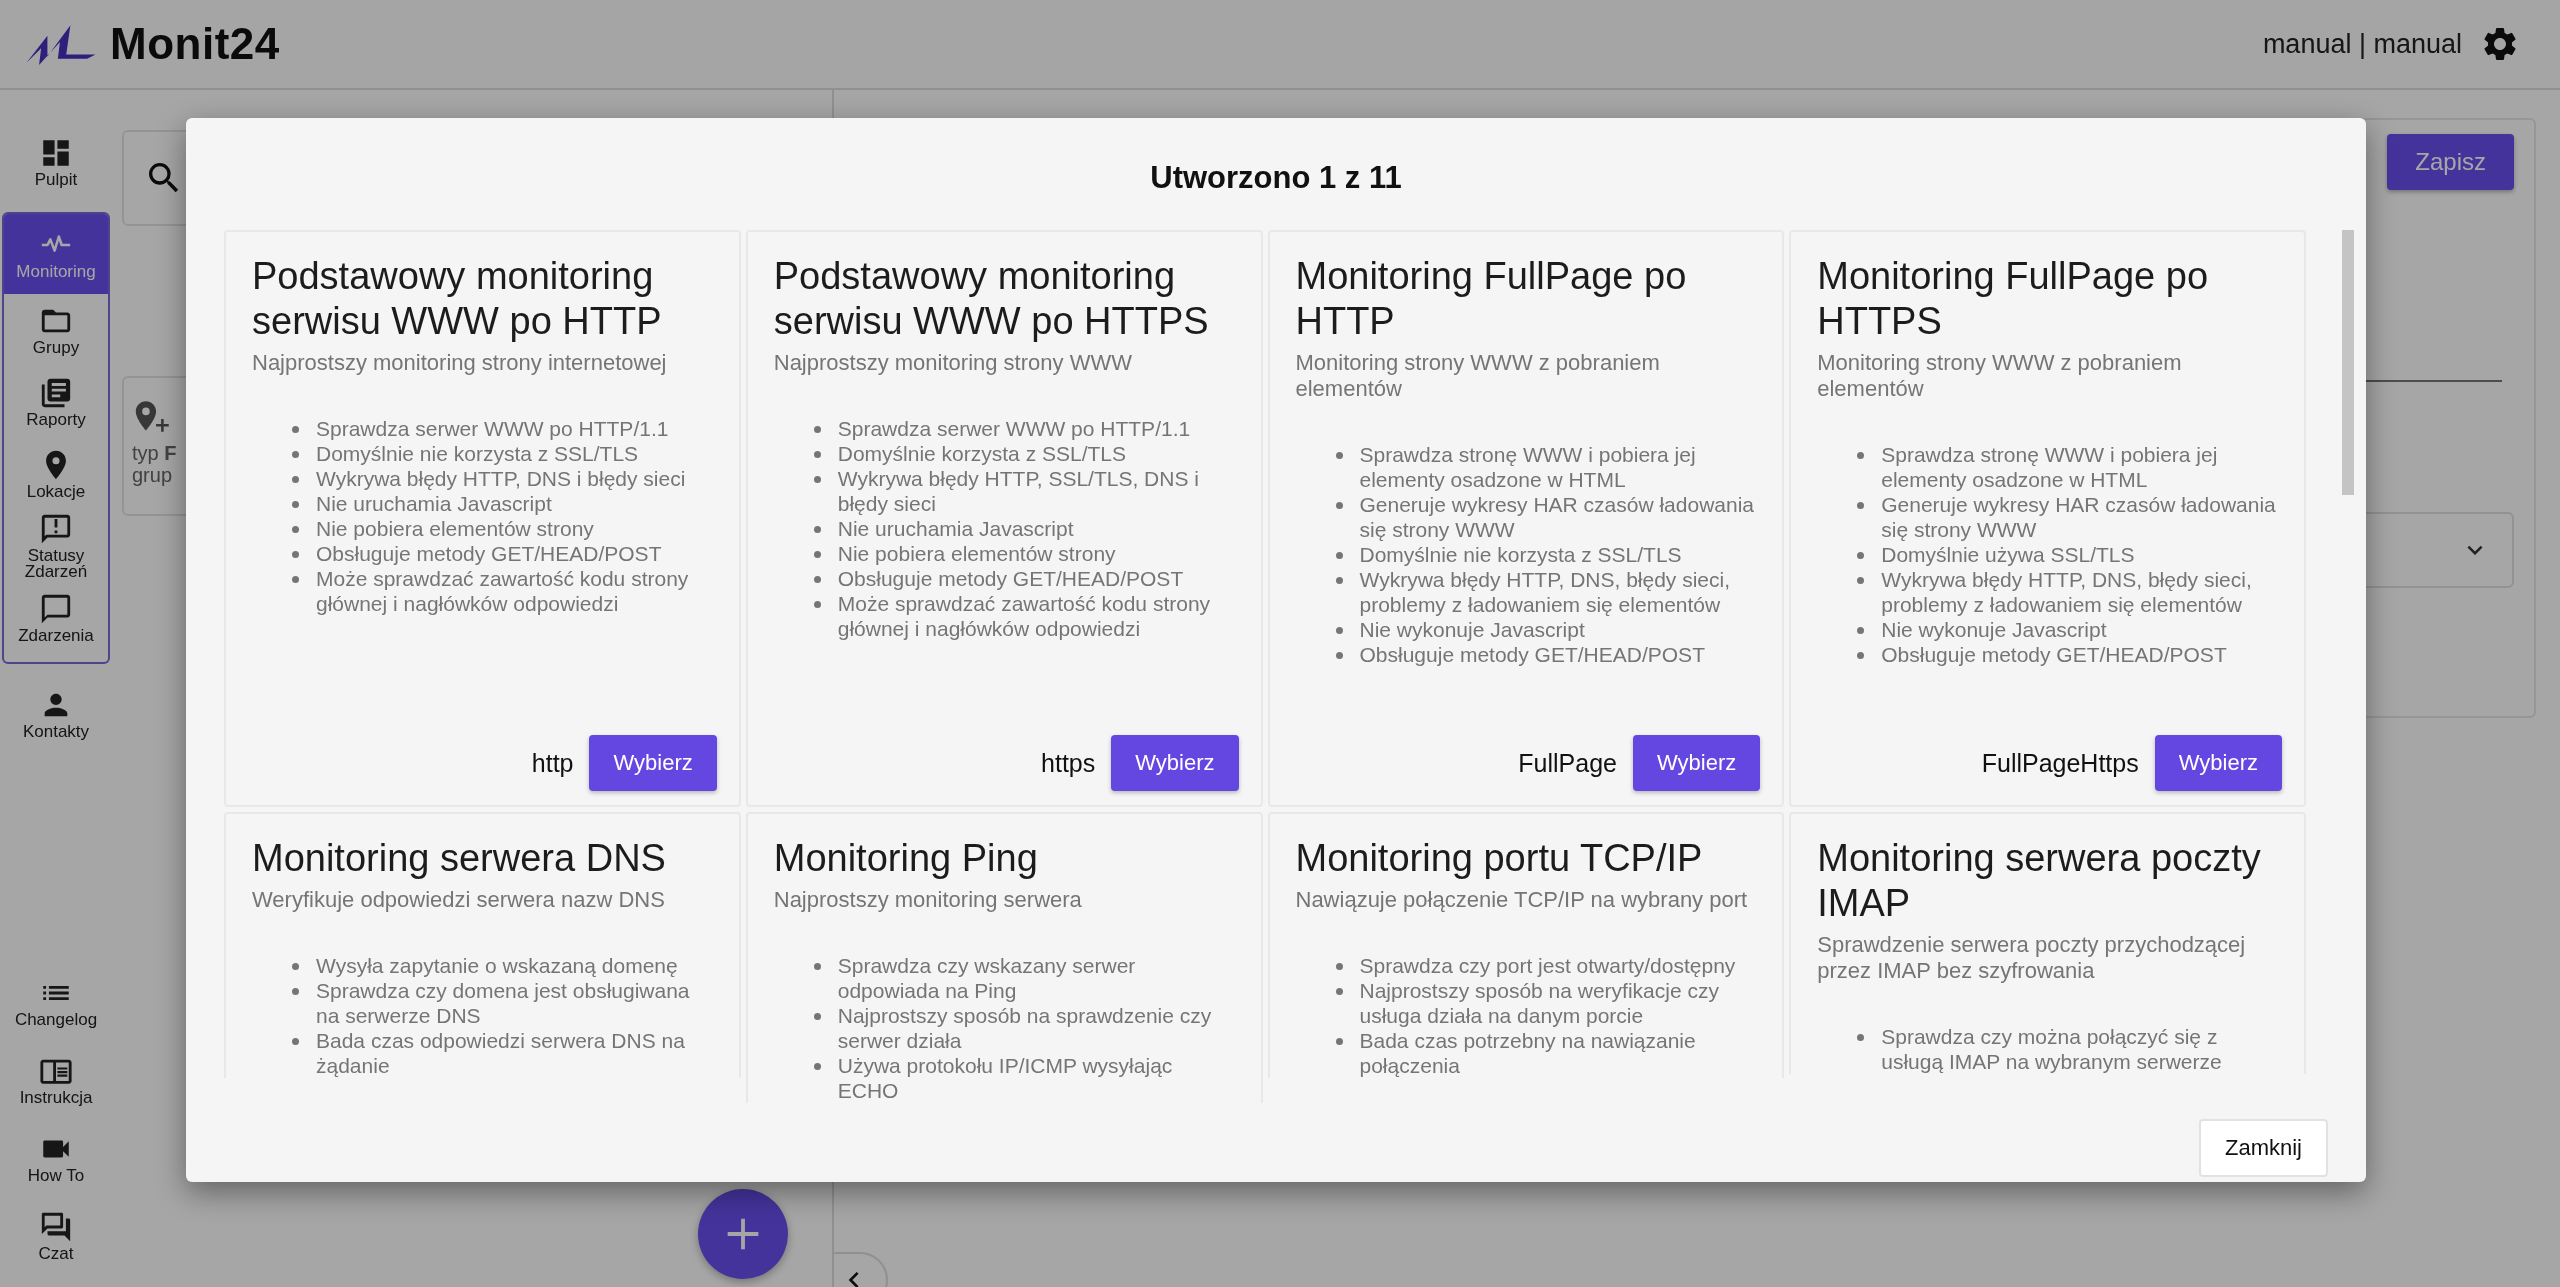  Describe the element at coordinates (501, 478) in the screenshot. I see `feature-item: Wykrywa błędy HTTP, DNS i błędy sieci` at that location.